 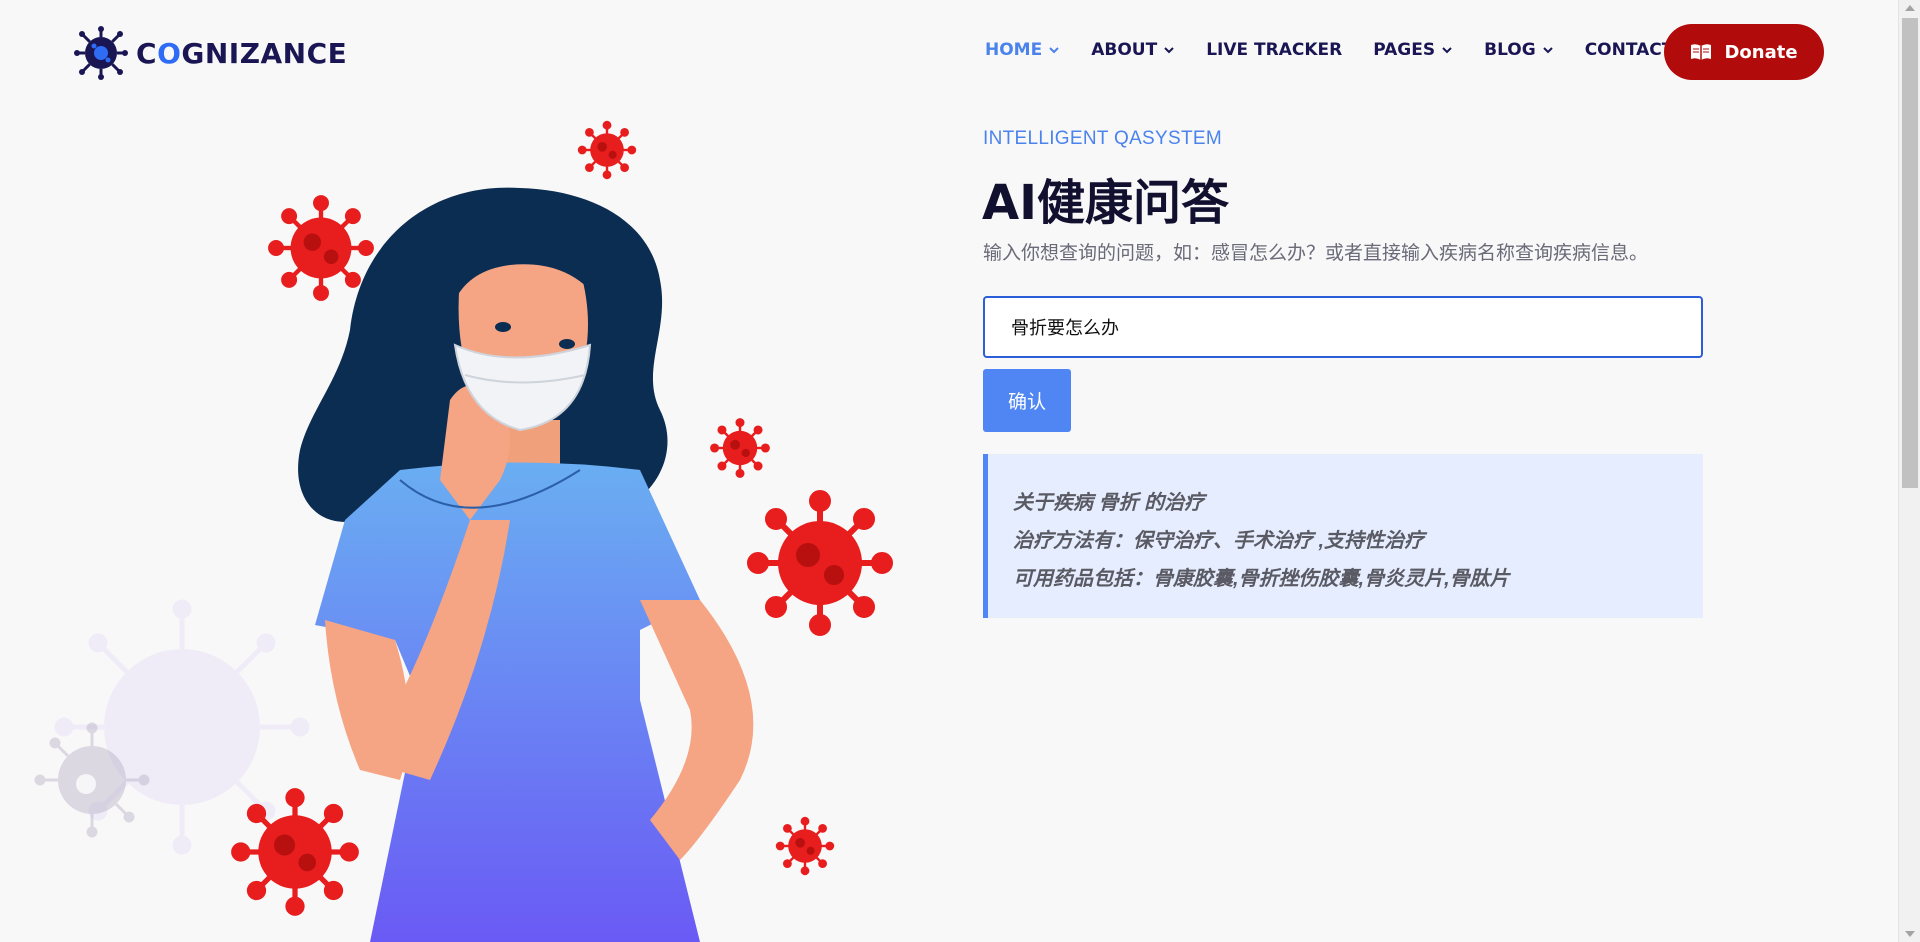 I want to click on nav-contact: CONTACT, so click(x=1629, y=50).